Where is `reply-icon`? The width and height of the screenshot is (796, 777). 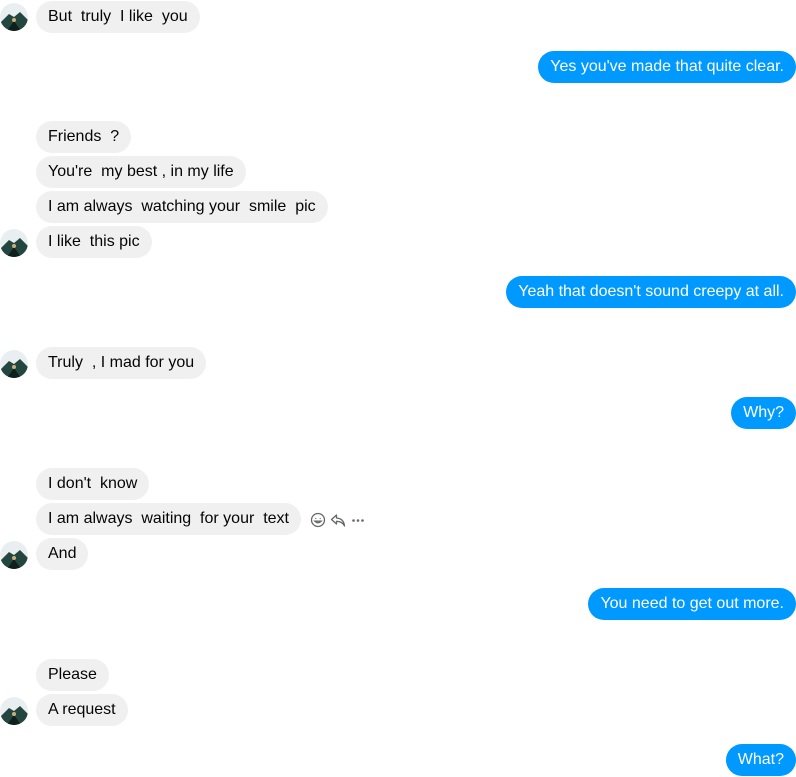 reply-icon is located at coordinates (338, 520).